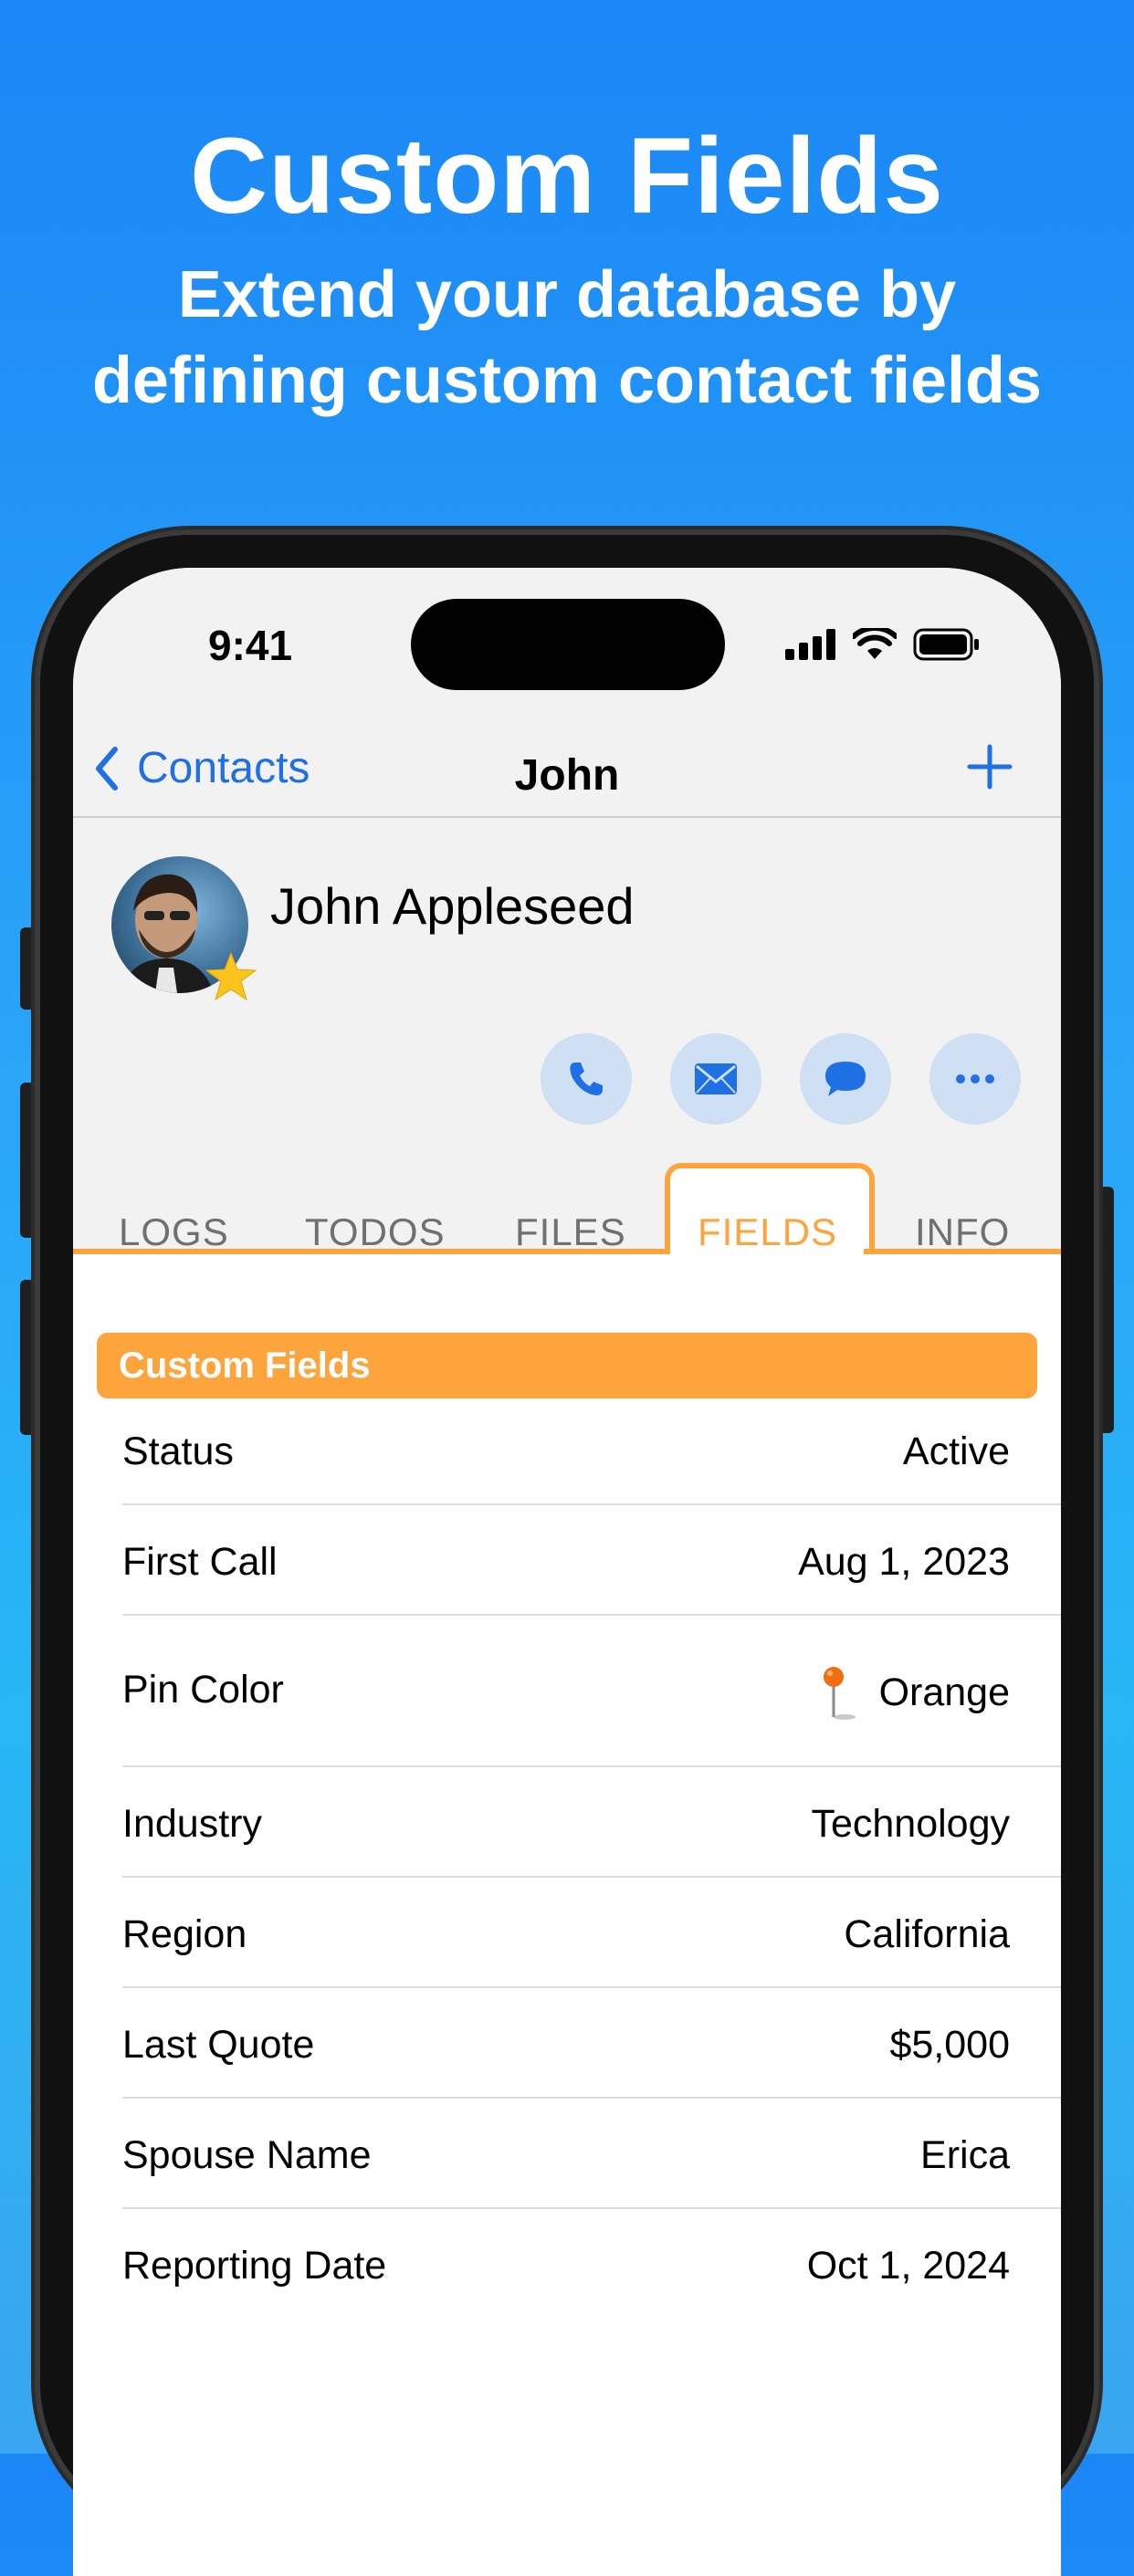  What do you see at coordinates (910, 1824) in the screenshot?
I see `field-value: Technology` at bounding box center [910, 1824].